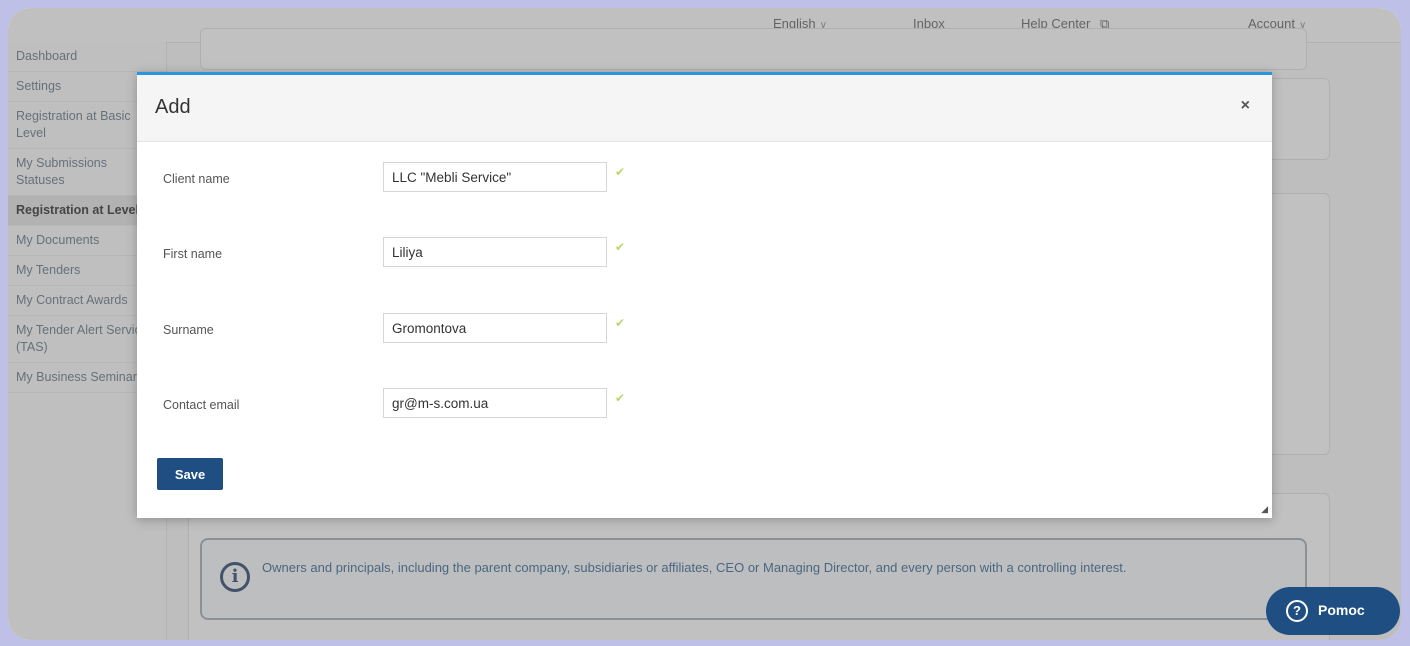  I want to click on client-name-row: Client name ✔, so click(704, 179).